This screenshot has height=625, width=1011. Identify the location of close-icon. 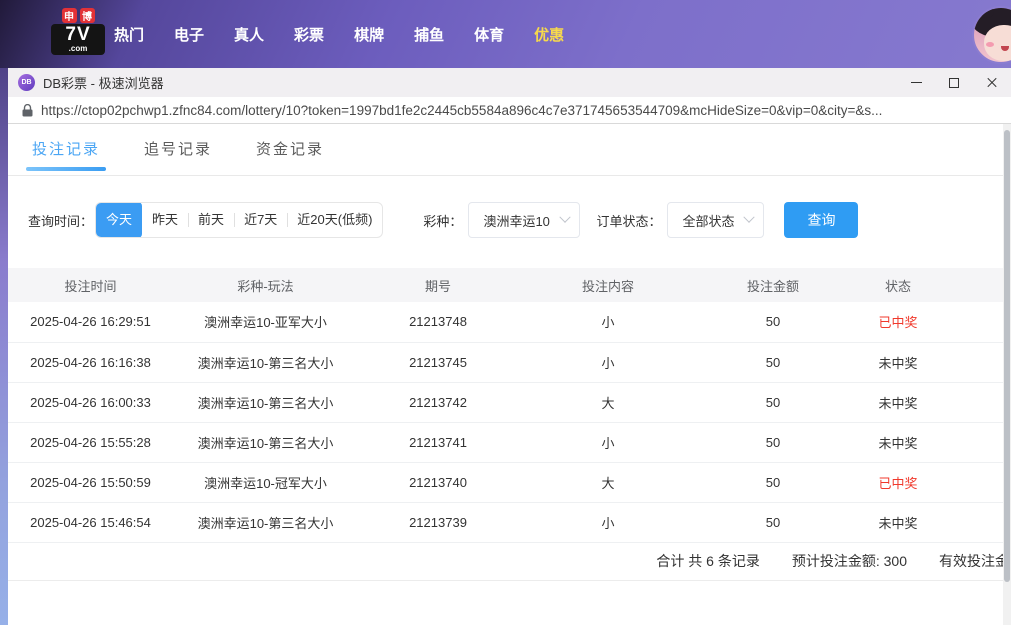
(992, 83).